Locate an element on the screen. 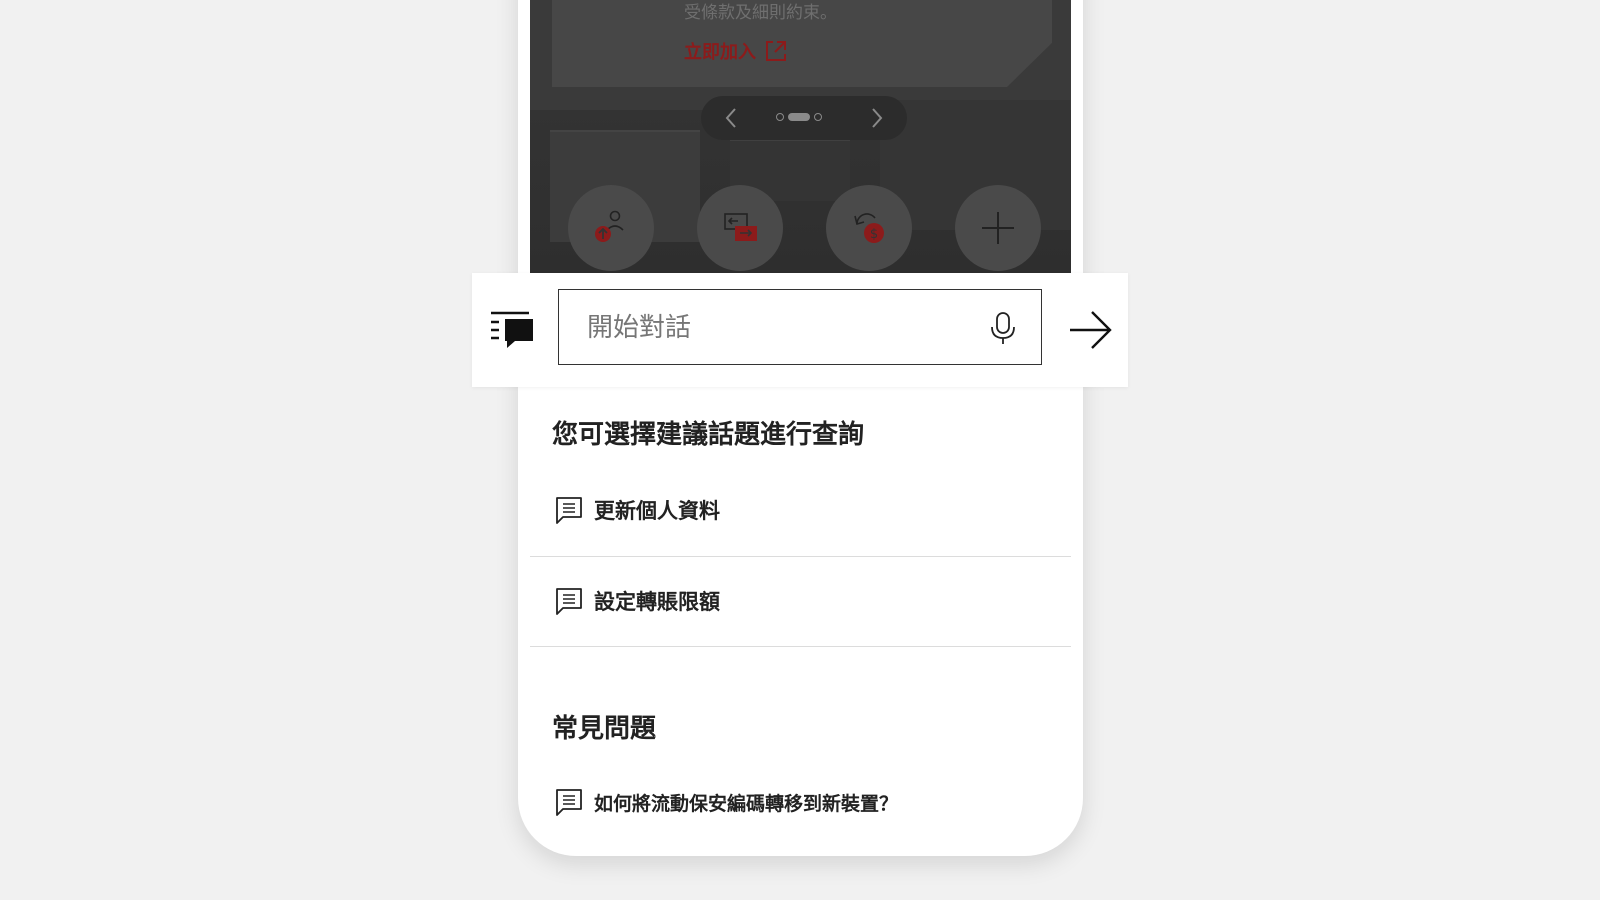  chat-input-box is located at coordinates (800, 327).